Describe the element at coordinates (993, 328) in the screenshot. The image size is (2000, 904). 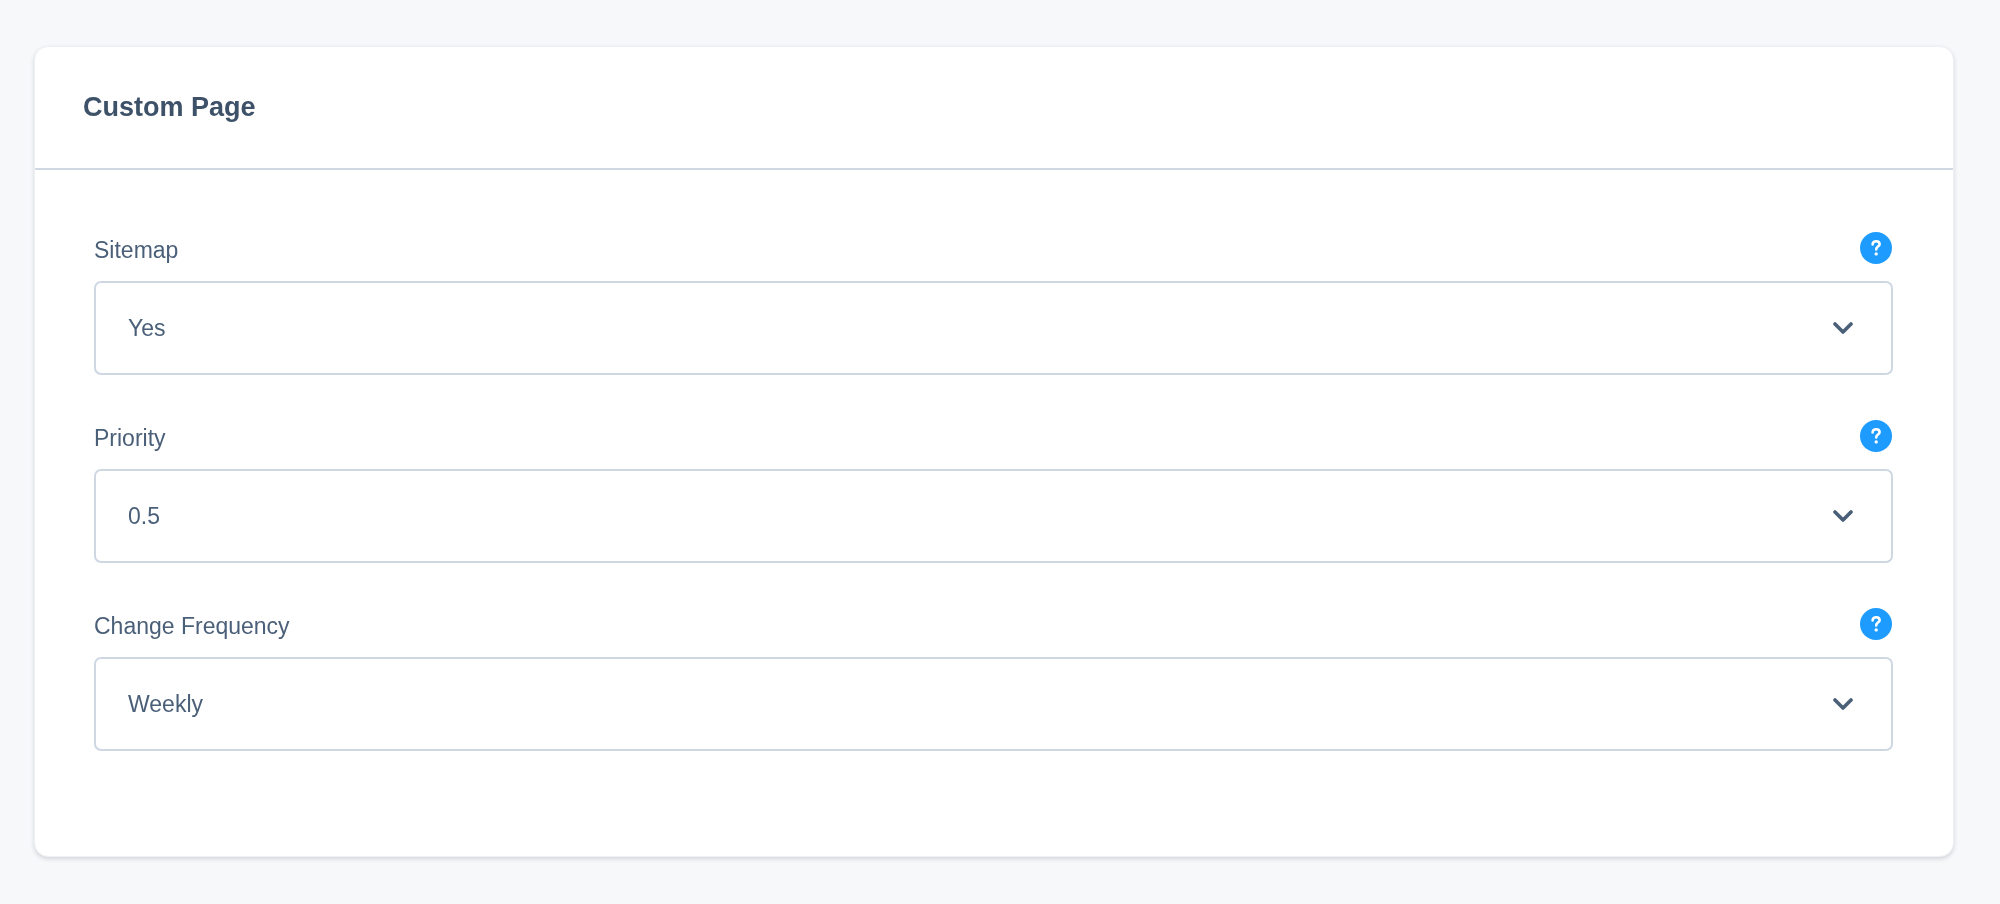
I see `dropdown-select: Yes` at that location.